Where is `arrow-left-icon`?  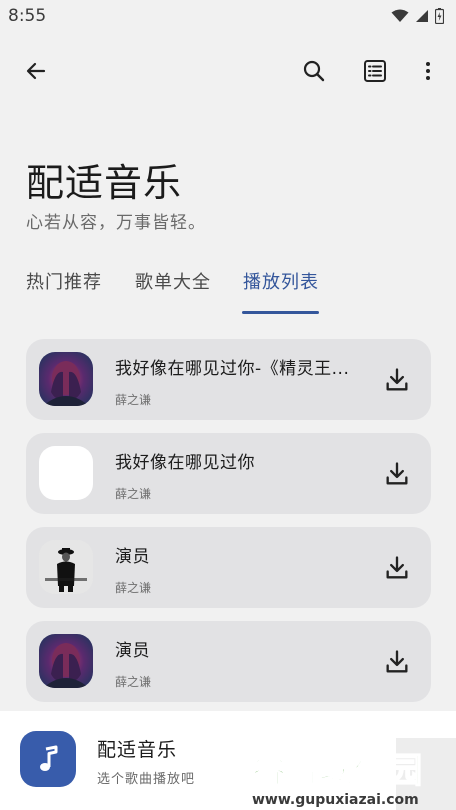 arrow-left-icon is located at coordinates (36, 71).